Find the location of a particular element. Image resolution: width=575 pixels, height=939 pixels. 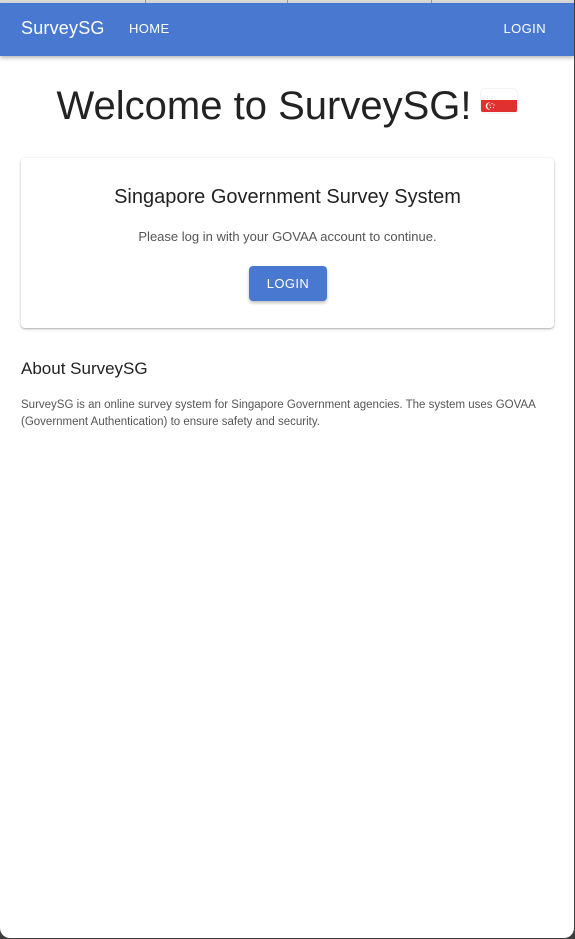

welcome-text: Welcome to SurveySG! is located at coordinates (264, 106).